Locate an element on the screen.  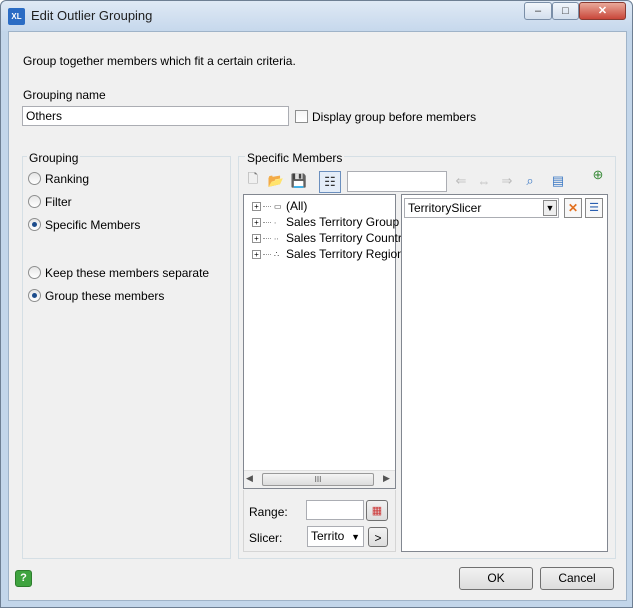
specific-members-title: Specific Members is located at coordinates (295, 158).